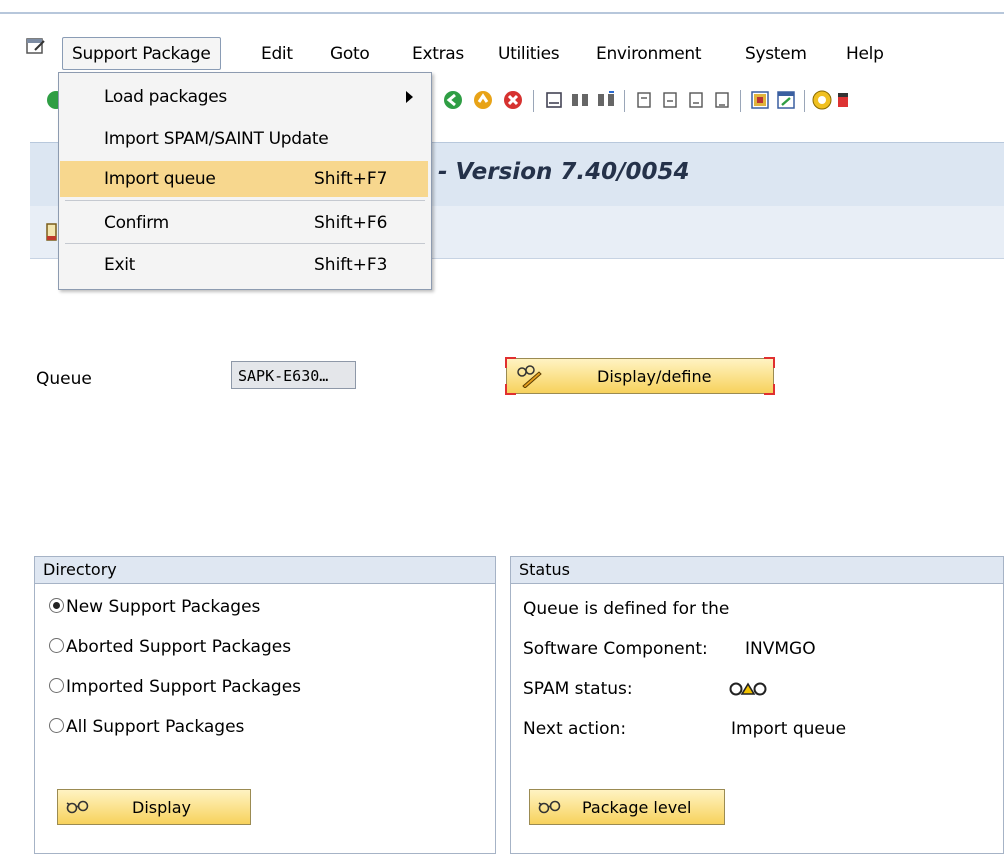  Describe the element at coordinates (163, 607) in the screenshot. I see `radio-label: New Support Packages` at that location.